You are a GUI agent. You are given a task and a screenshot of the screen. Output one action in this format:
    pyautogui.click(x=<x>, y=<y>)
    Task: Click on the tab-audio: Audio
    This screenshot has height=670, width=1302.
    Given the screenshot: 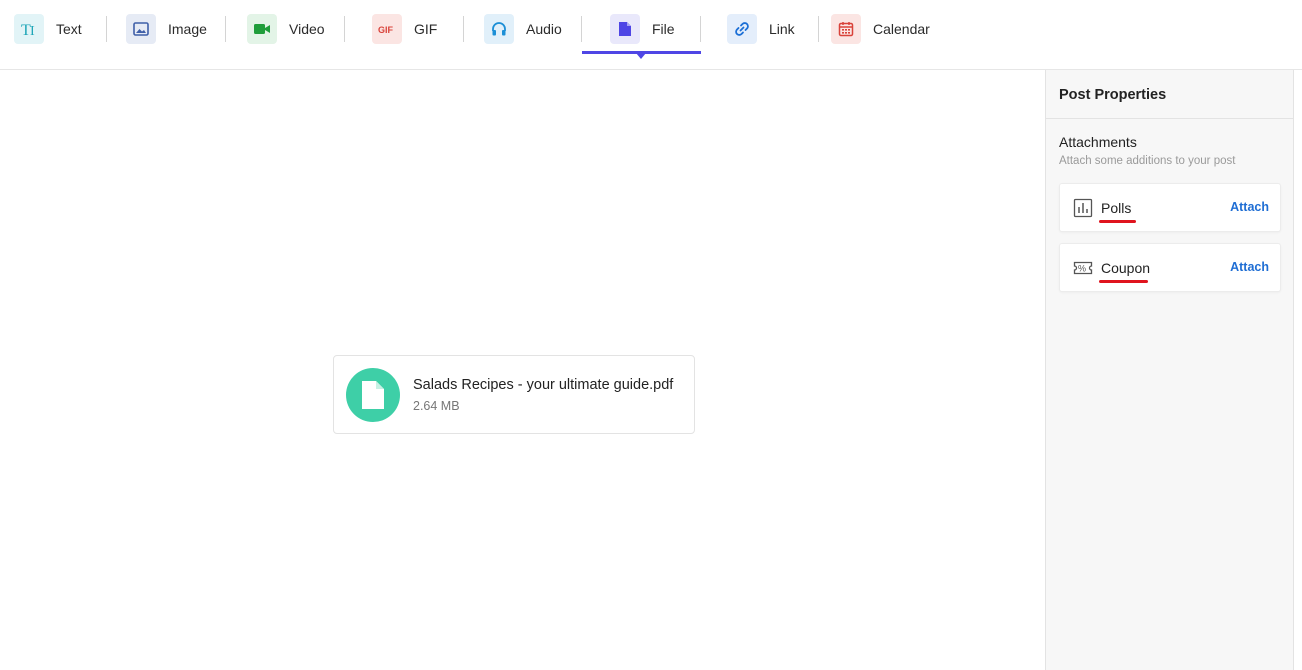 What is the action you would take?
    pyautogui.click(x=523, y=29)
    